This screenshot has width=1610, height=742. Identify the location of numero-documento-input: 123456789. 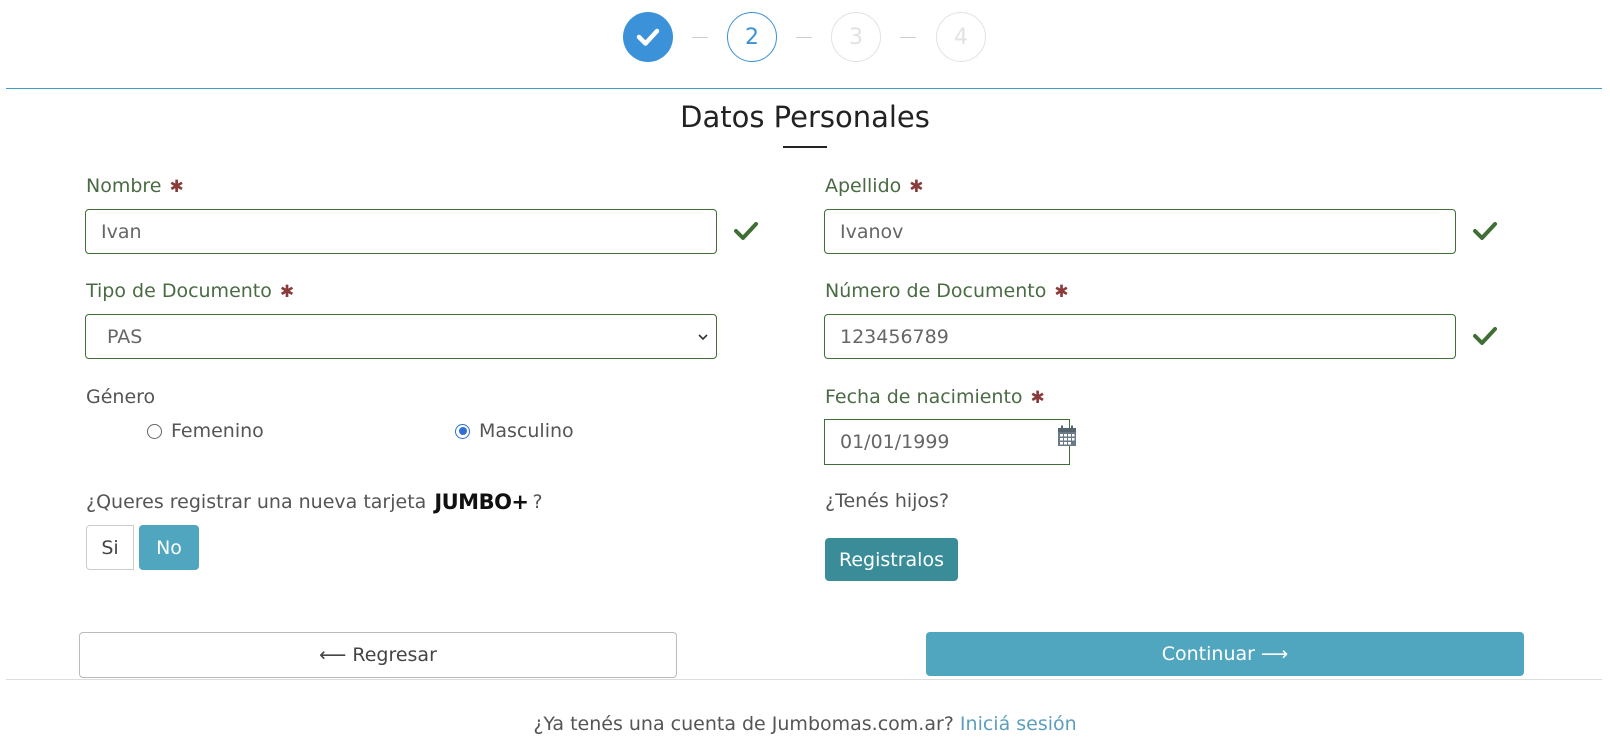
(1140, 336).